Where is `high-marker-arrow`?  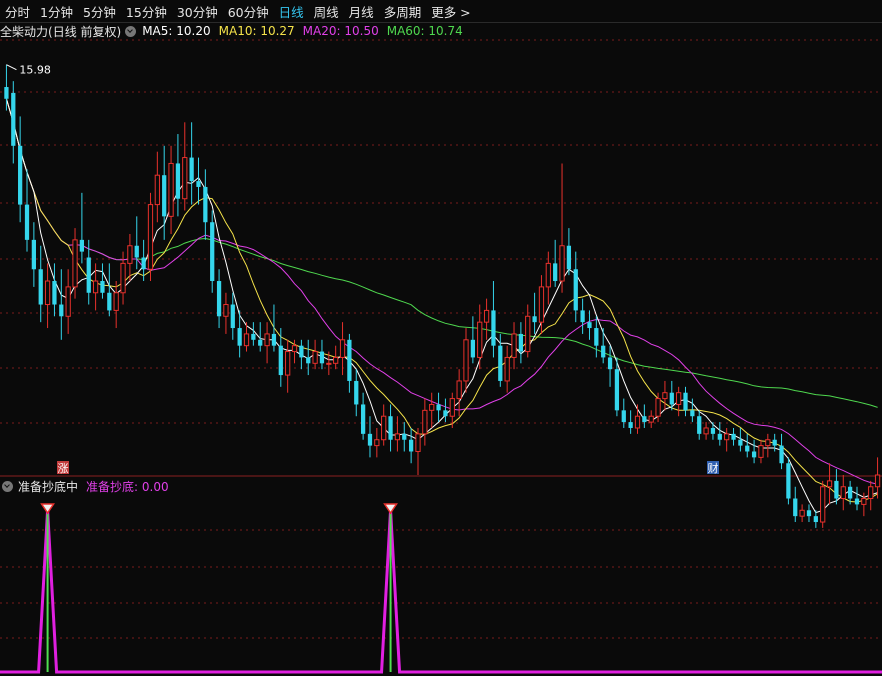 high-marker-arrow is located at coordinates (11, 67).